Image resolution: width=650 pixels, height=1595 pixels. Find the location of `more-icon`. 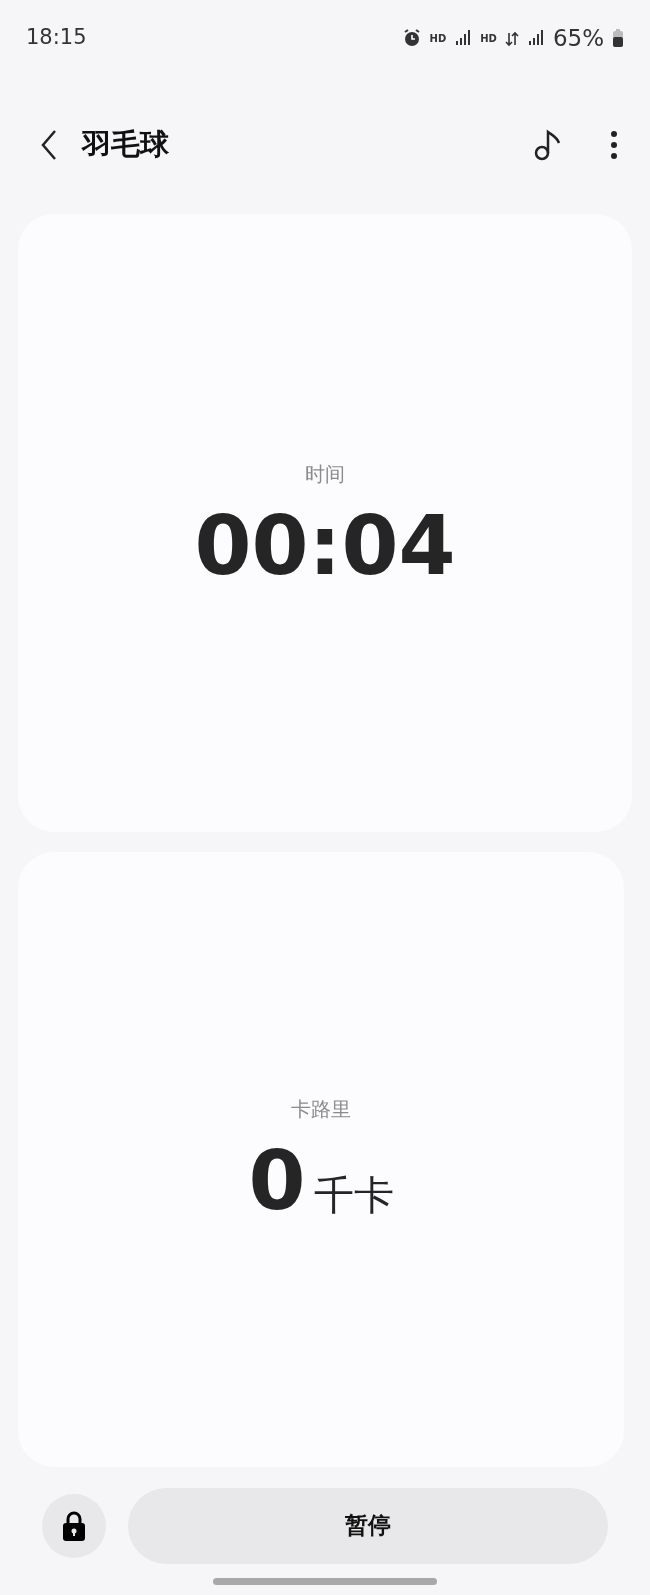

more-icon is located at coordinates (614, 145).